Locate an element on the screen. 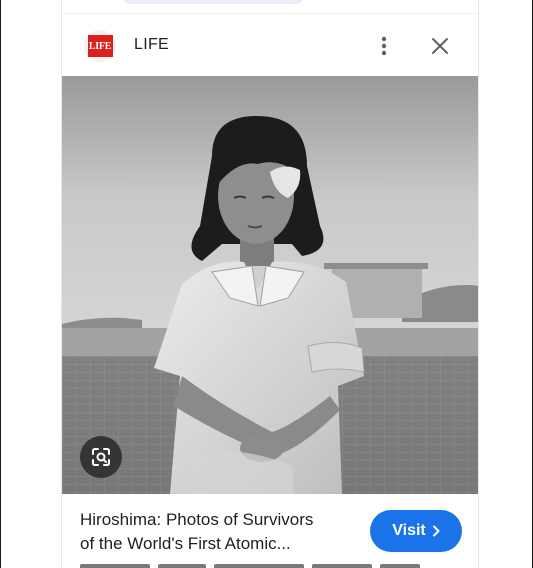  truncated-description is located at coordinates (270, 564).